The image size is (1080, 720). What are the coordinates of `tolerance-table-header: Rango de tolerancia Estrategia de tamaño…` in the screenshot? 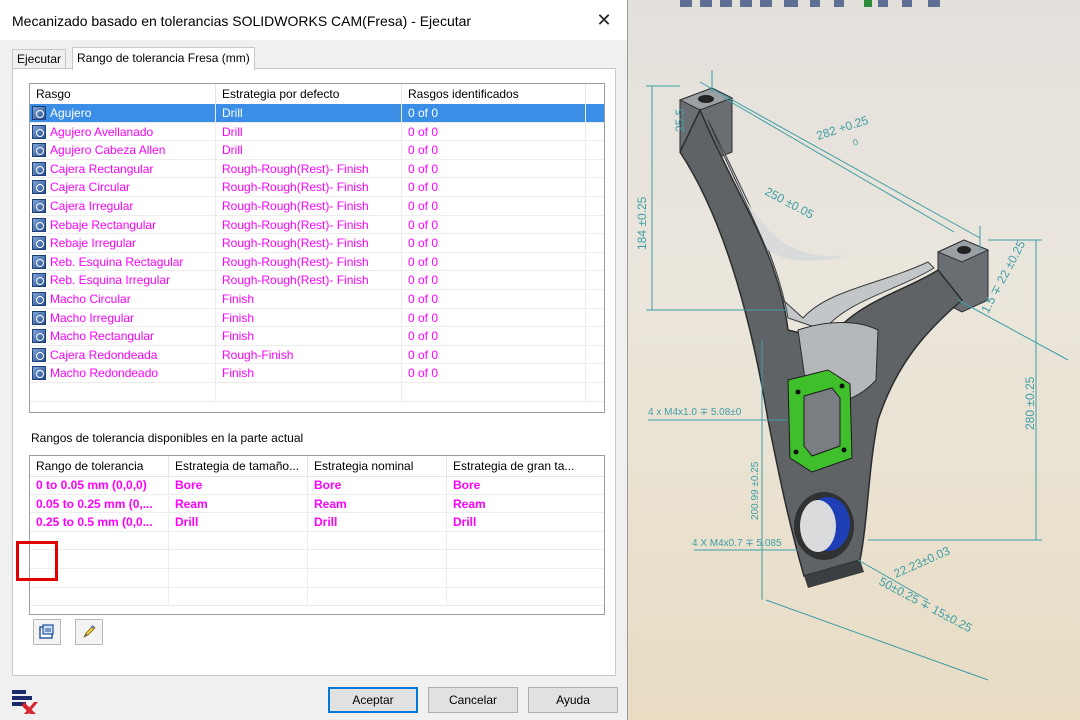 It's located at (317, 466).